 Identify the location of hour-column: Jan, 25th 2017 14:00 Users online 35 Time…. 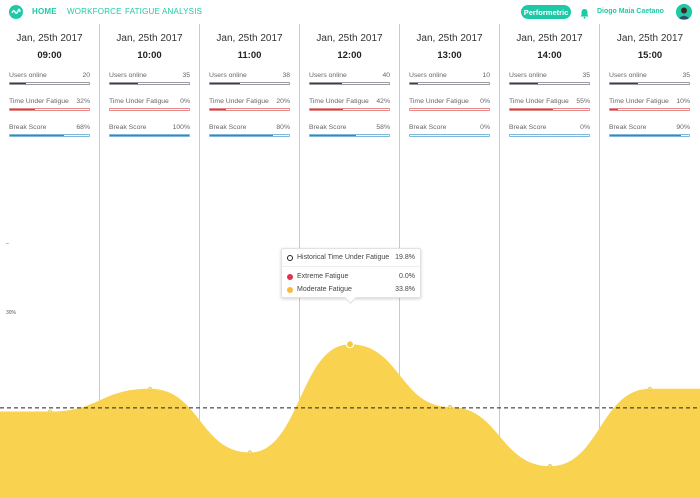
(550, 261).